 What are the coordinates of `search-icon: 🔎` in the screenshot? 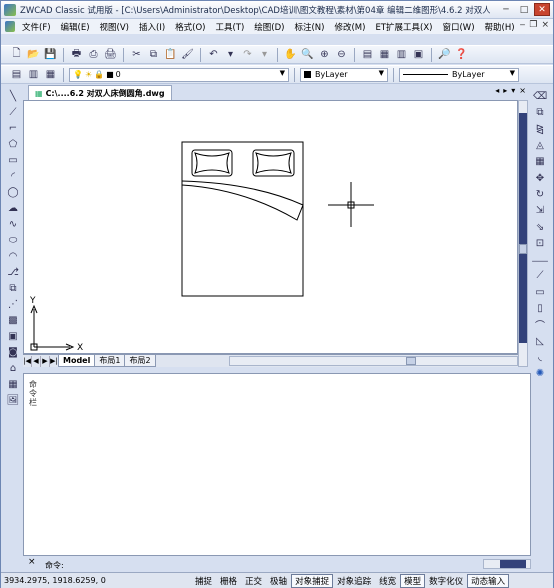 It's located at (444, 54).